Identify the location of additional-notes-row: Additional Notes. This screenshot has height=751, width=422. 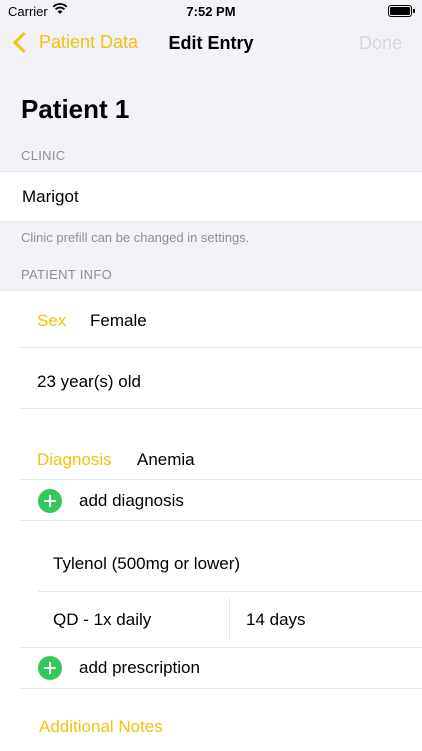
(211, 720).